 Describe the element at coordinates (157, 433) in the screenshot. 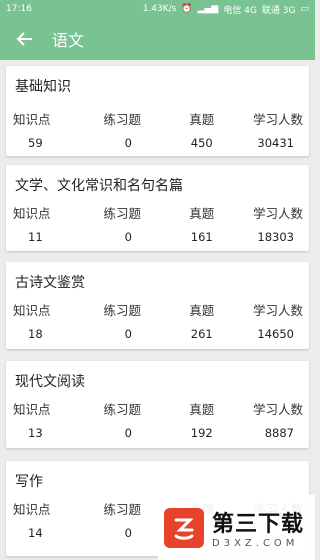

I see `card-value-row: 13 0 192 8887` at that location.